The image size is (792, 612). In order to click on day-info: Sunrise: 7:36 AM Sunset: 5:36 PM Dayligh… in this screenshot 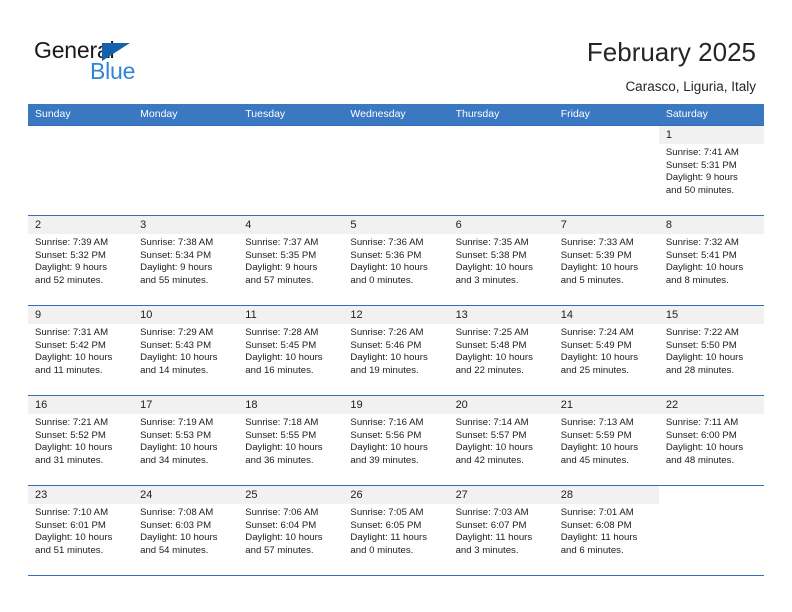, I will do `click(395, 260)`.